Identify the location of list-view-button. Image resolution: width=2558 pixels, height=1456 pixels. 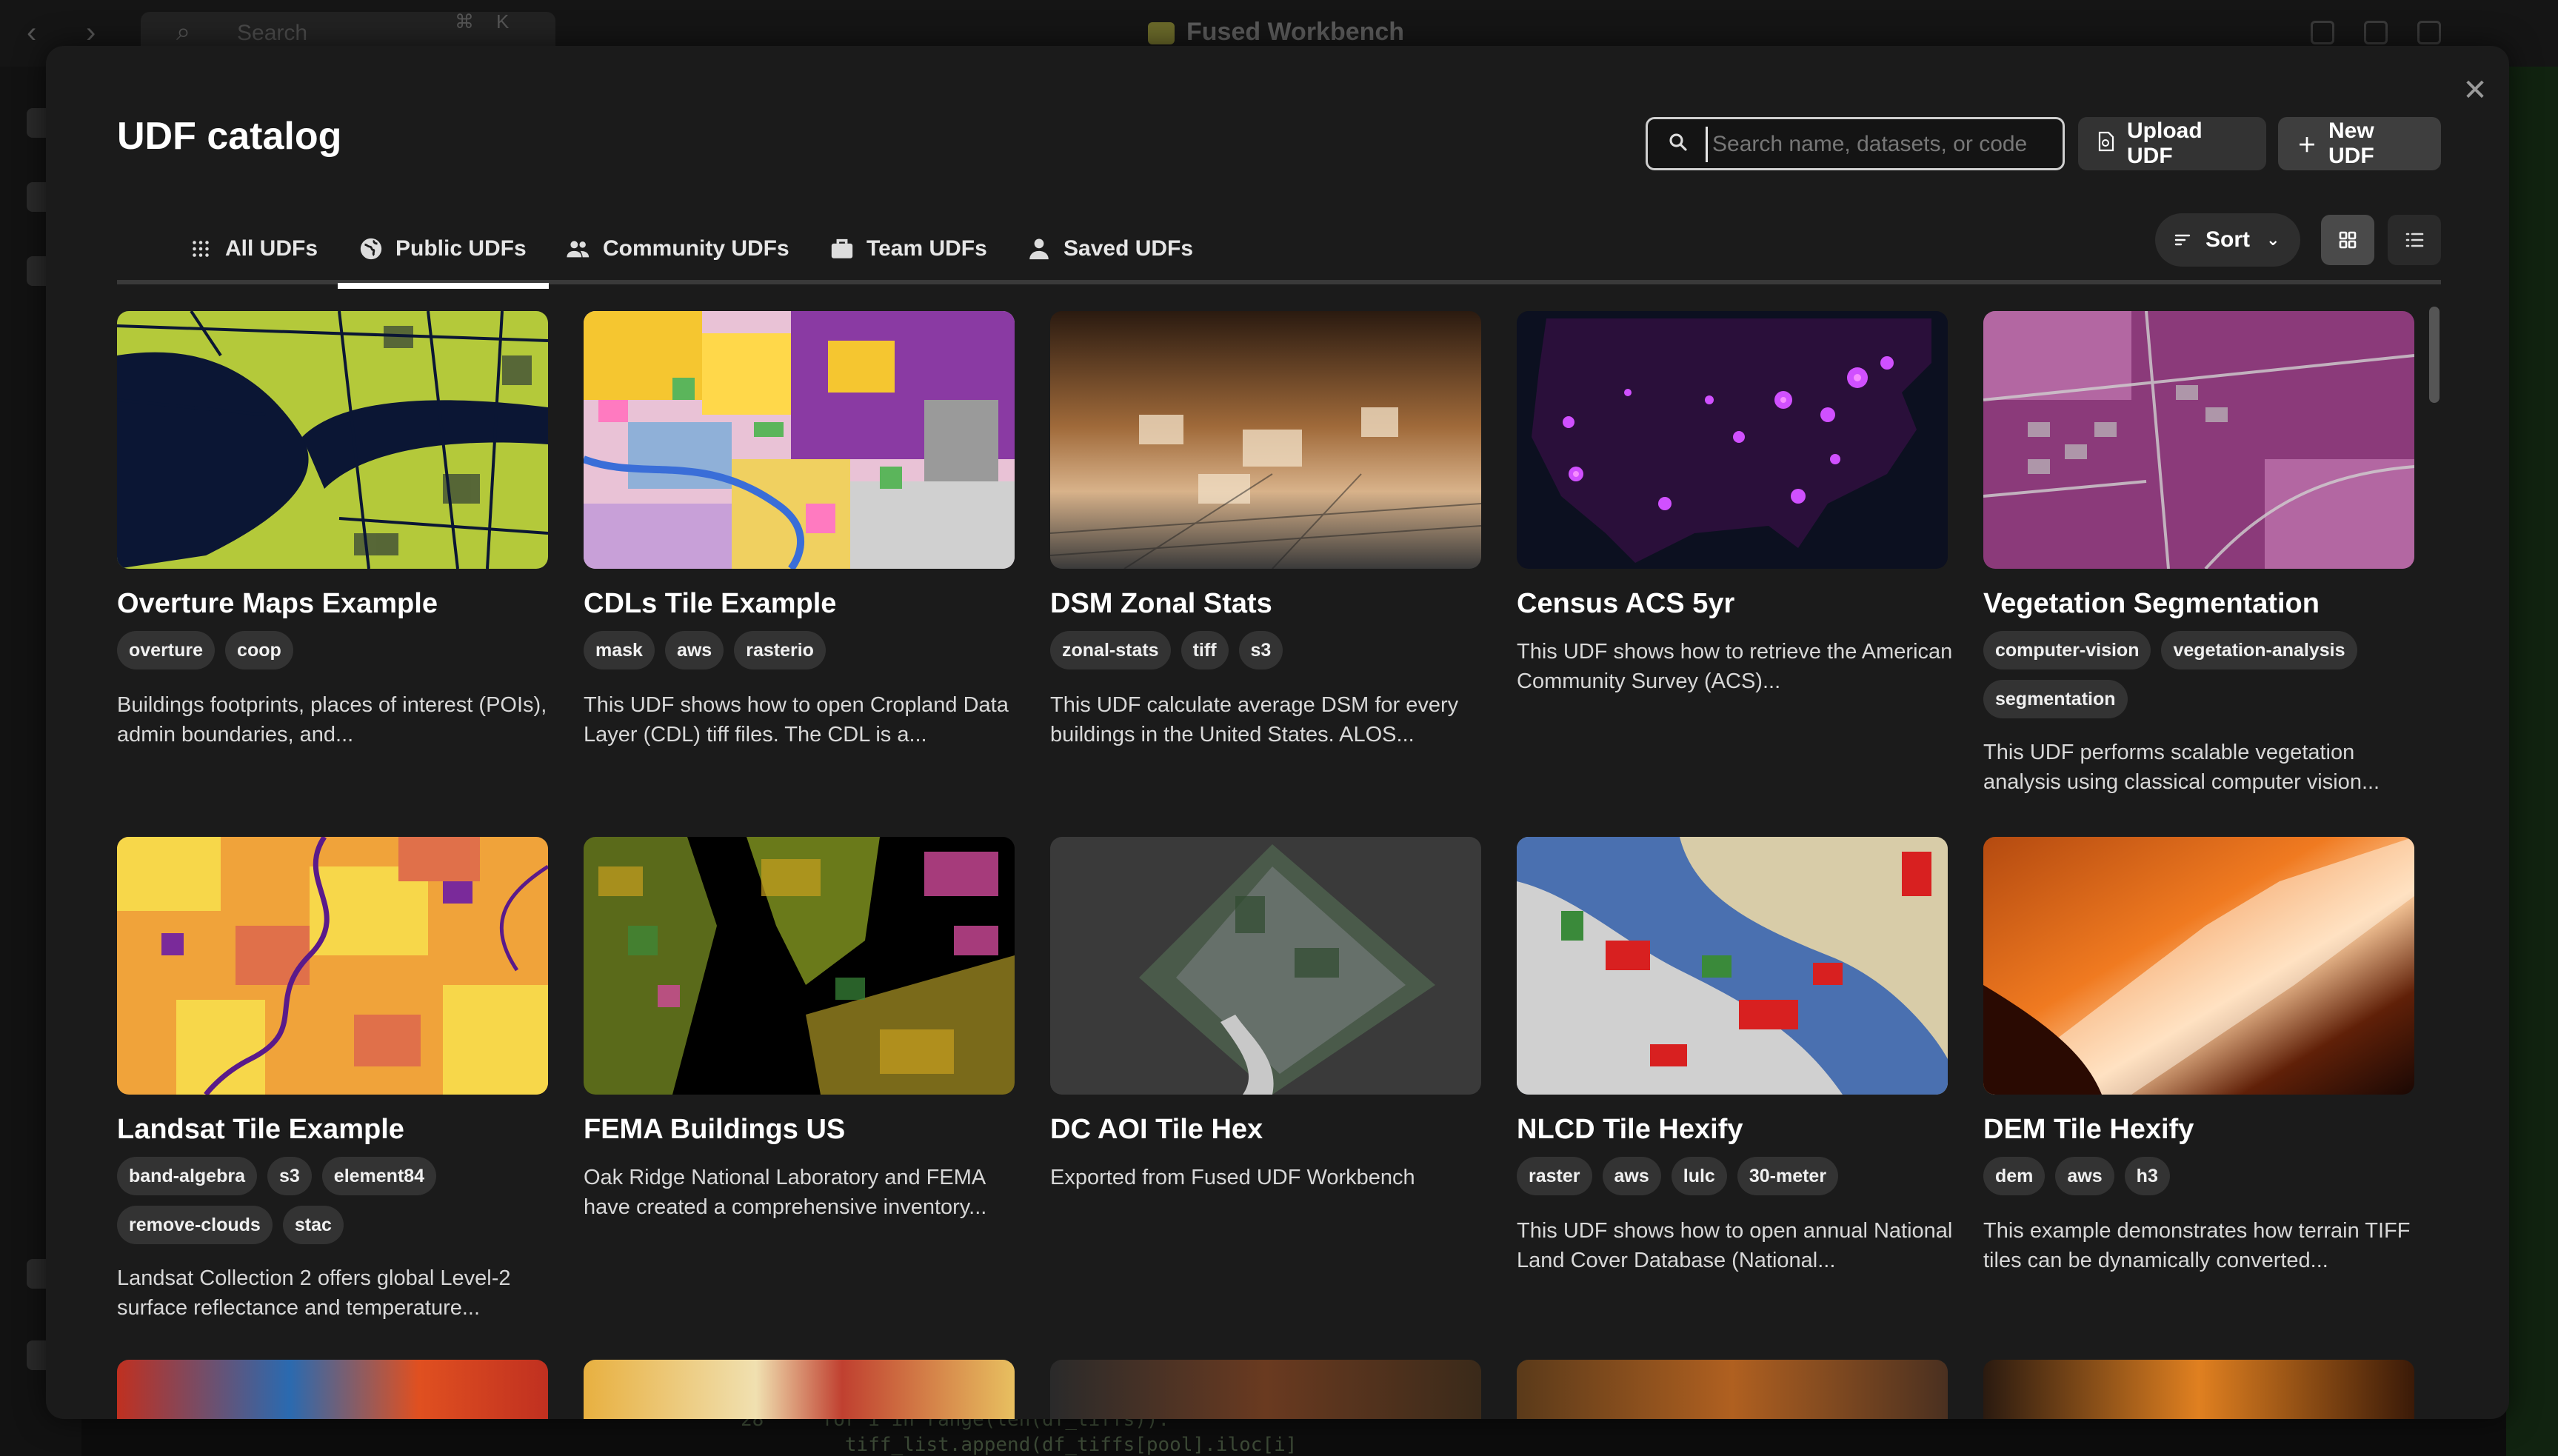
(2414, 240).